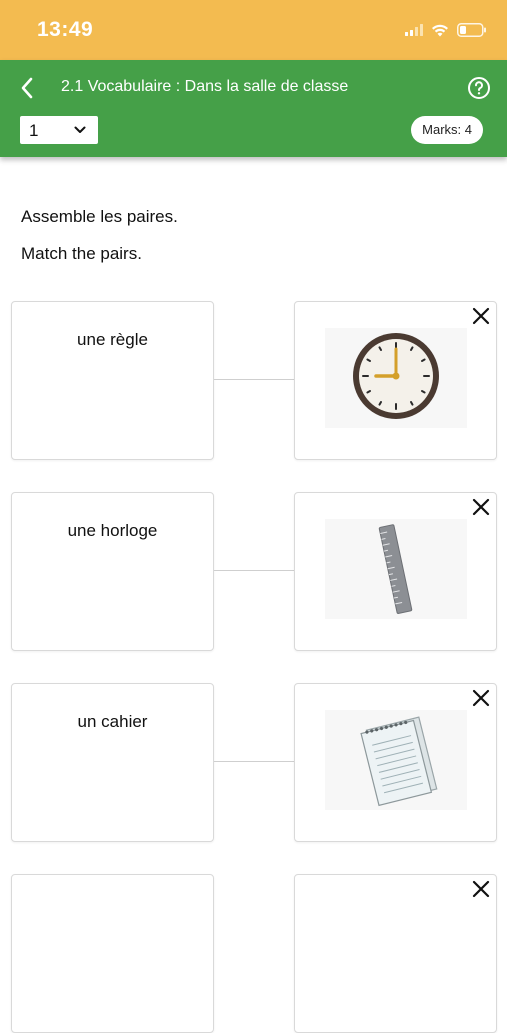 This screenshot has width=507, height=1033. Describe the element at coordinates (80, 129) in the screenshot. I see `chevron-down-icon` at that location.